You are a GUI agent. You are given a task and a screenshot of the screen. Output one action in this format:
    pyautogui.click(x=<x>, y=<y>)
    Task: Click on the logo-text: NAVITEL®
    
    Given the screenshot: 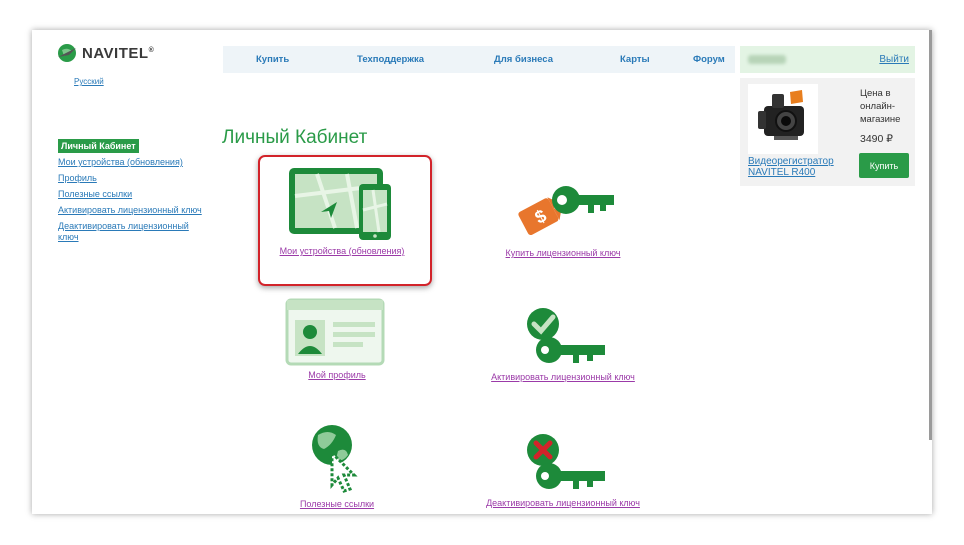 What is the action you would take?
    pyautogui.click(x=118, y=53)
    